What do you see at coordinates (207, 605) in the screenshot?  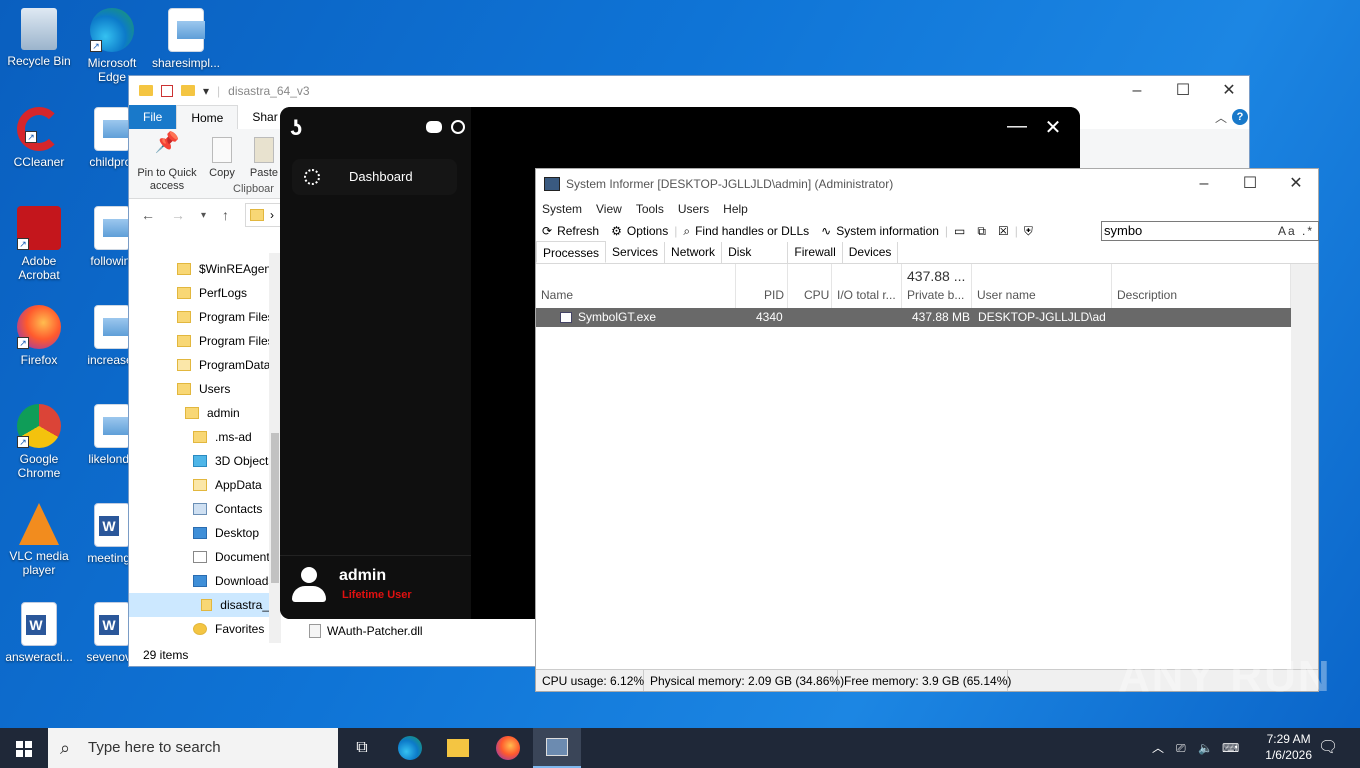 I see `folder-icon` at bounding box center [207, 605].